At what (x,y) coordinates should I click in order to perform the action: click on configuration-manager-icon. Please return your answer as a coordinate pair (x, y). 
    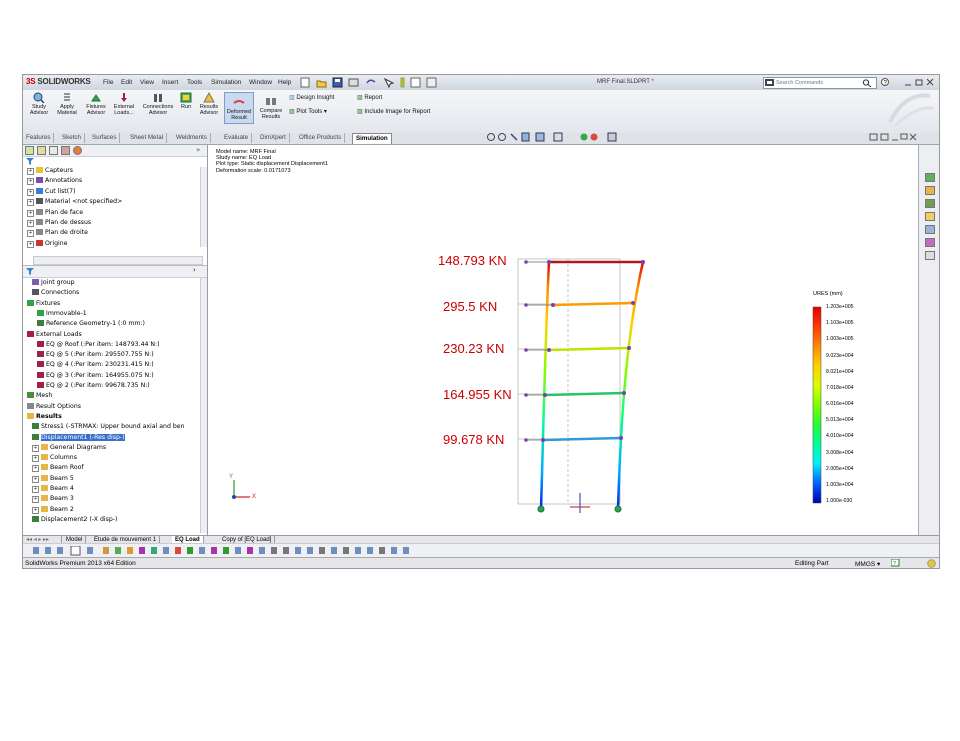
    Looking at the image, I should click on (53, 150).